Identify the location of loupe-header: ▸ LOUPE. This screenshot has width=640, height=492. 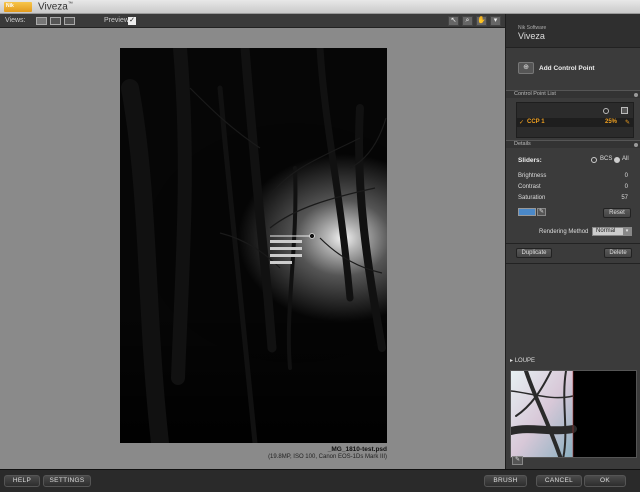
(522, 360).